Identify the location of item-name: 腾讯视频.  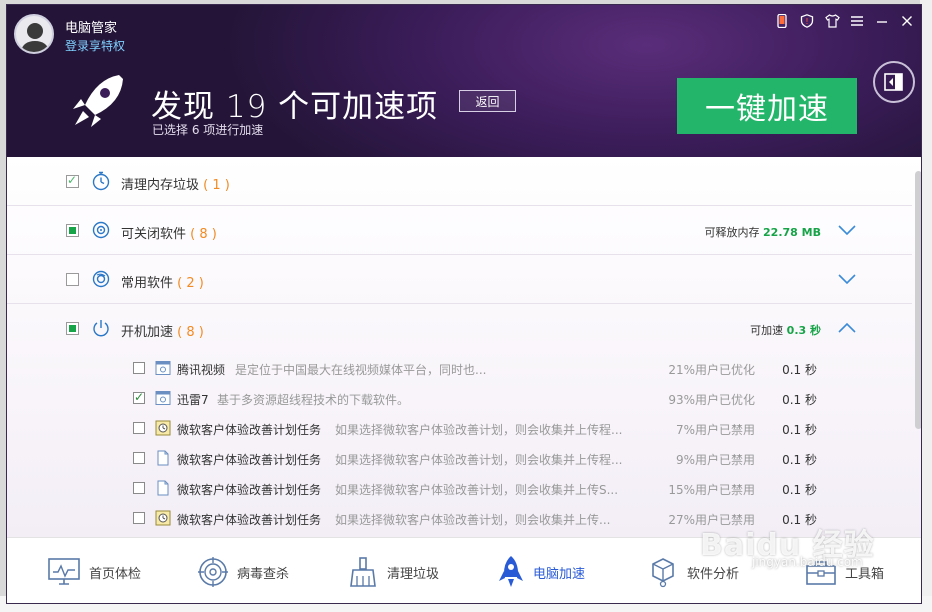
(201, 370).